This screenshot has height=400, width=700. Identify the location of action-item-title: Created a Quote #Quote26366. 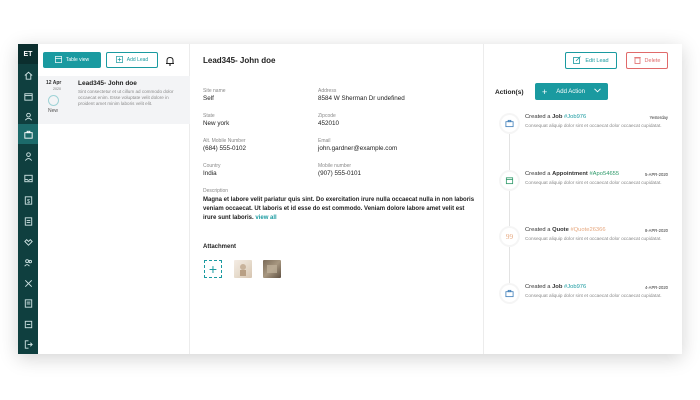
(565, 230).